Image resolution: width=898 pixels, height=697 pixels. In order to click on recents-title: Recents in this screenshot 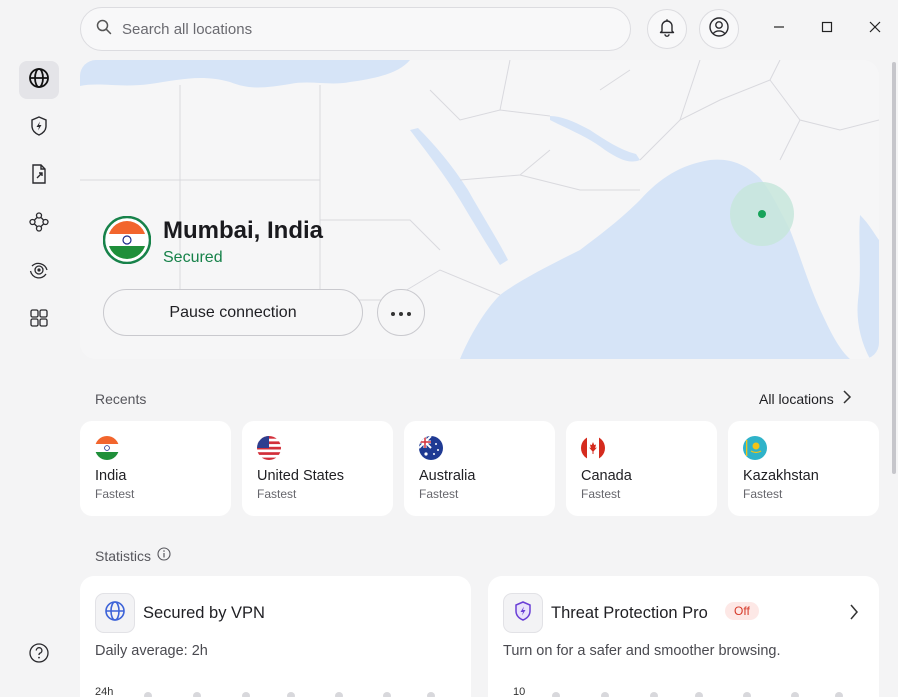, I will do `click(121, 399)`.